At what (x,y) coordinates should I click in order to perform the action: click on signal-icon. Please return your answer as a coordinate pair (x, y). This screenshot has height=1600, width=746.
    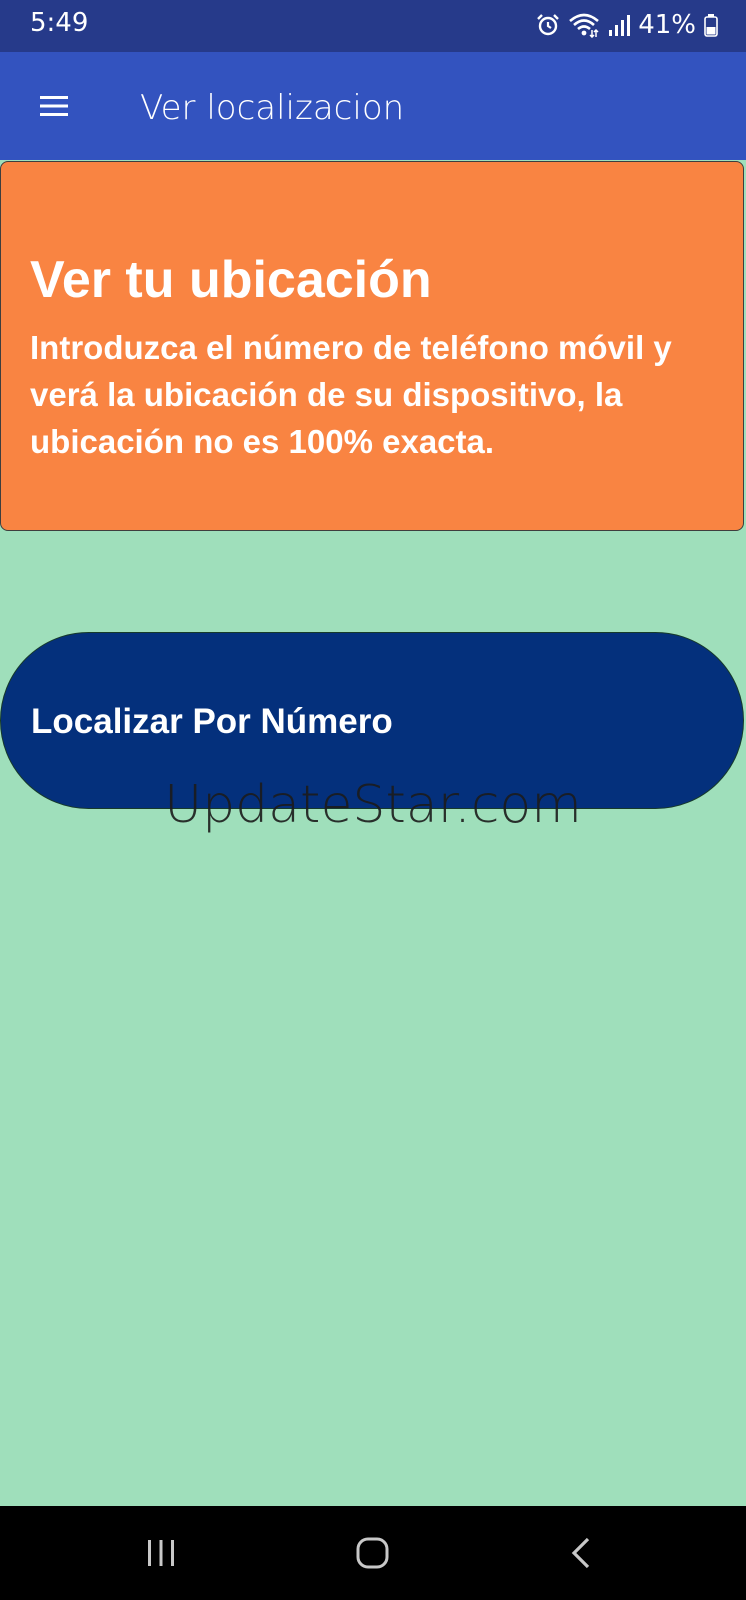
    Looking at the image, I should click on (619, 25).